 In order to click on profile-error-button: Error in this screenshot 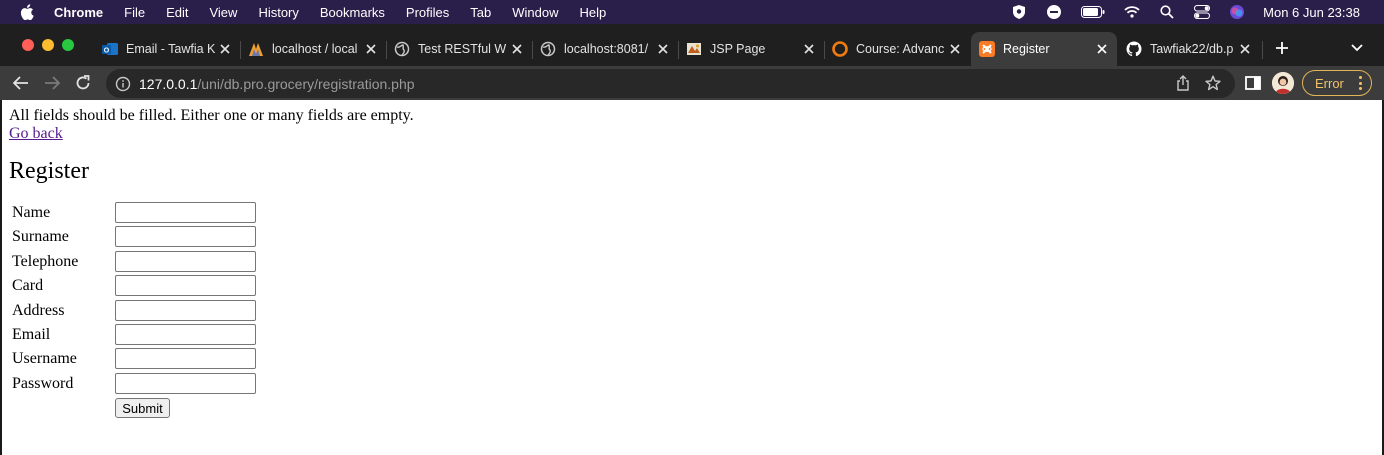, I will do `click(1337, 83)`.